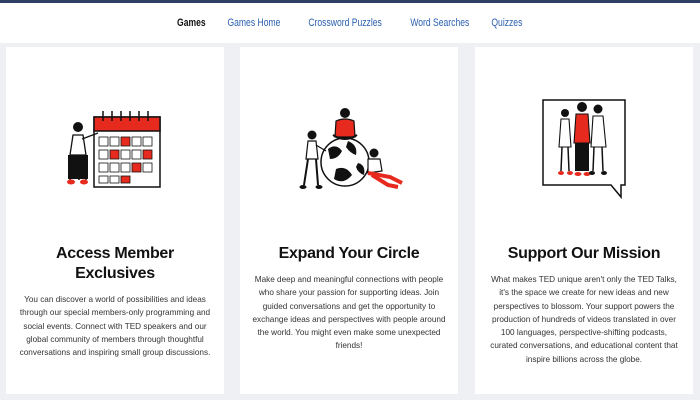 The width and height of the screenshot is (700, 400). I want to click on nav-crossword-puzzles: Crossword Puzzles, so click(344, 23).